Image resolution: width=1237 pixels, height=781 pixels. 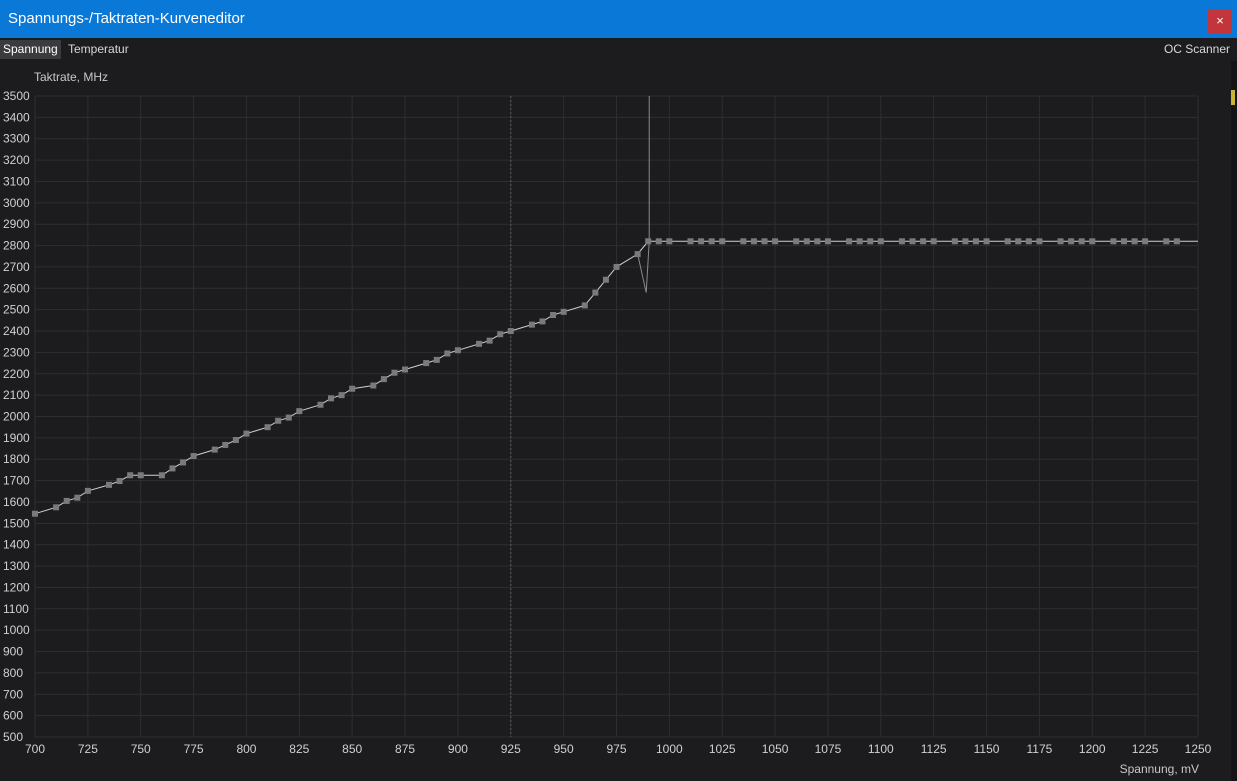 I want to click on y-tick-label: 1400, so click(x=16, y=545).